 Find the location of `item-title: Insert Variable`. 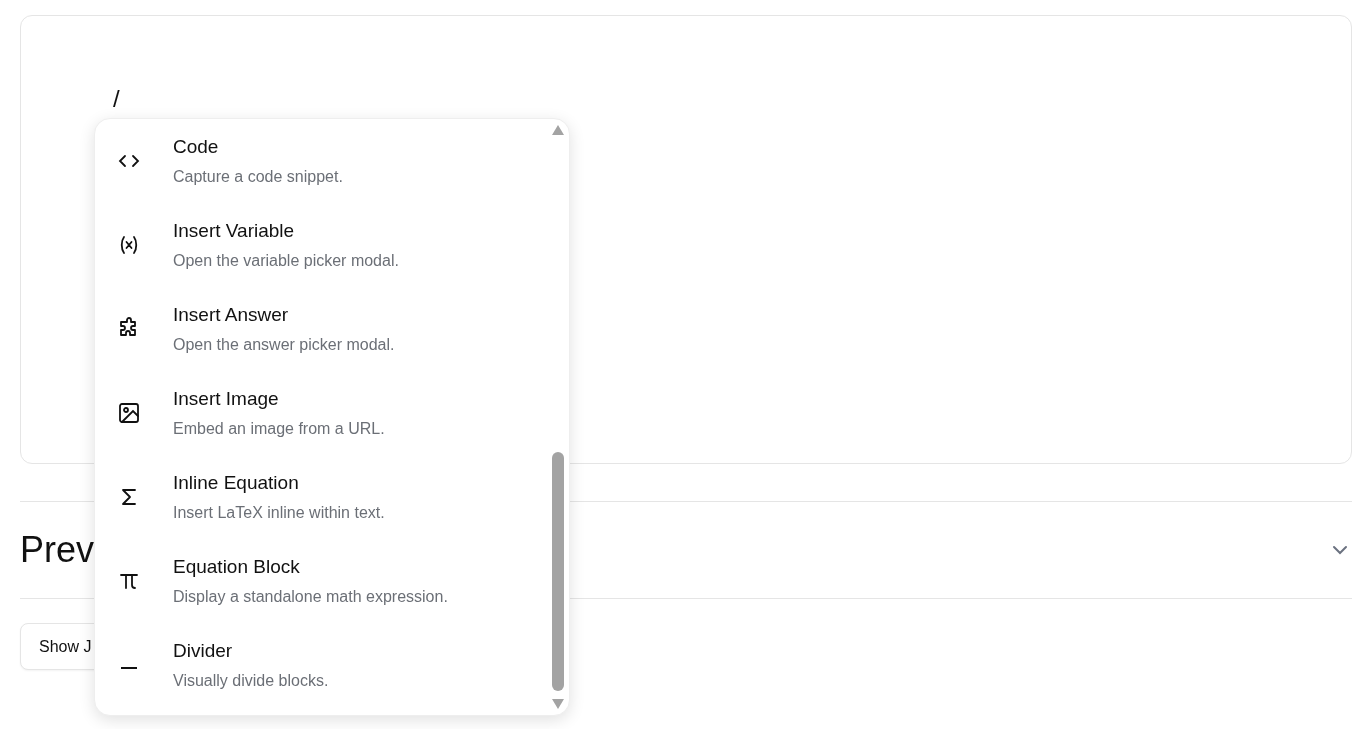

item-title: Insert Variable is located at coordinates (234, 230).